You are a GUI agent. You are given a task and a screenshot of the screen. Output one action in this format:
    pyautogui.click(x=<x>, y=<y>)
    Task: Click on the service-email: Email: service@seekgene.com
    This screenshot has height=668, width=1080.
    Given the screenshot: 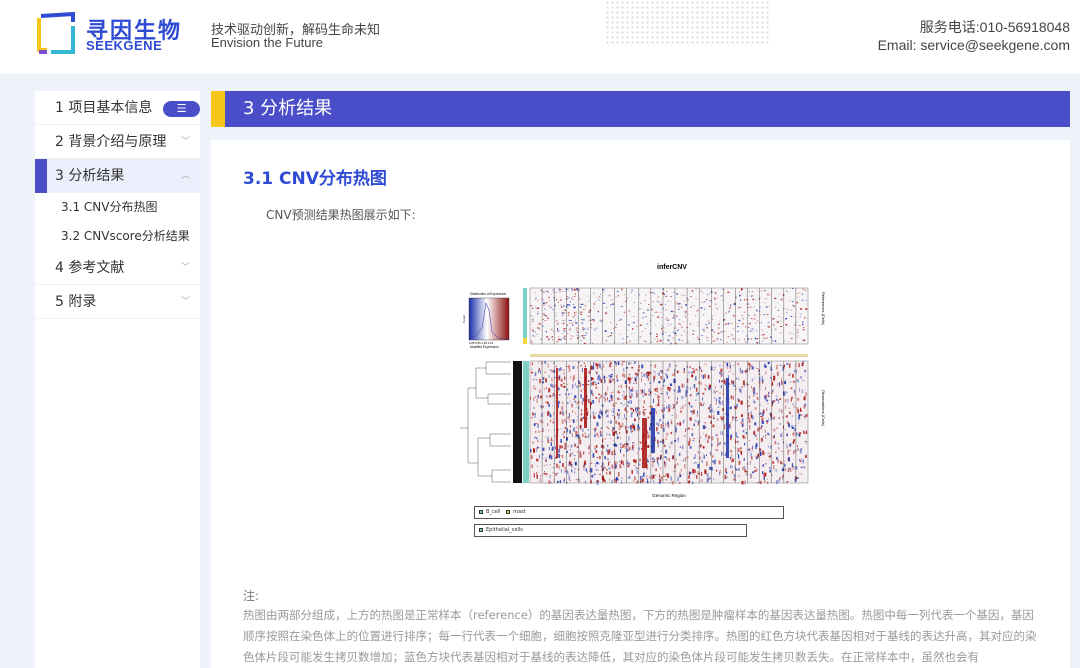 What is the action you would take?
    pyautogui.click(x=974, y=45)
    